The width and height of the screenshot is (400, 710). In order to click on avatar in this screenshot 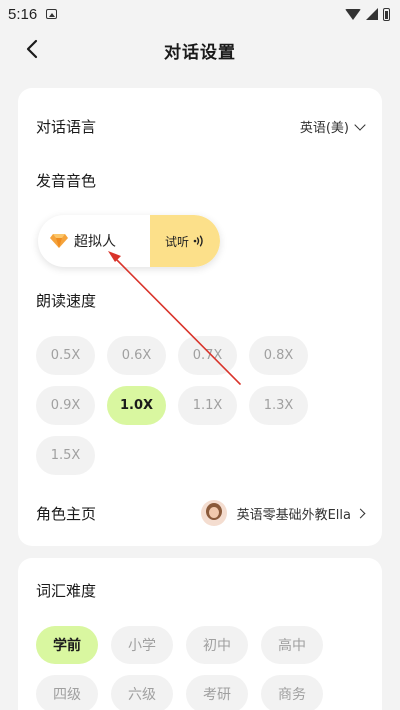, I will do `click(213, 513)`.